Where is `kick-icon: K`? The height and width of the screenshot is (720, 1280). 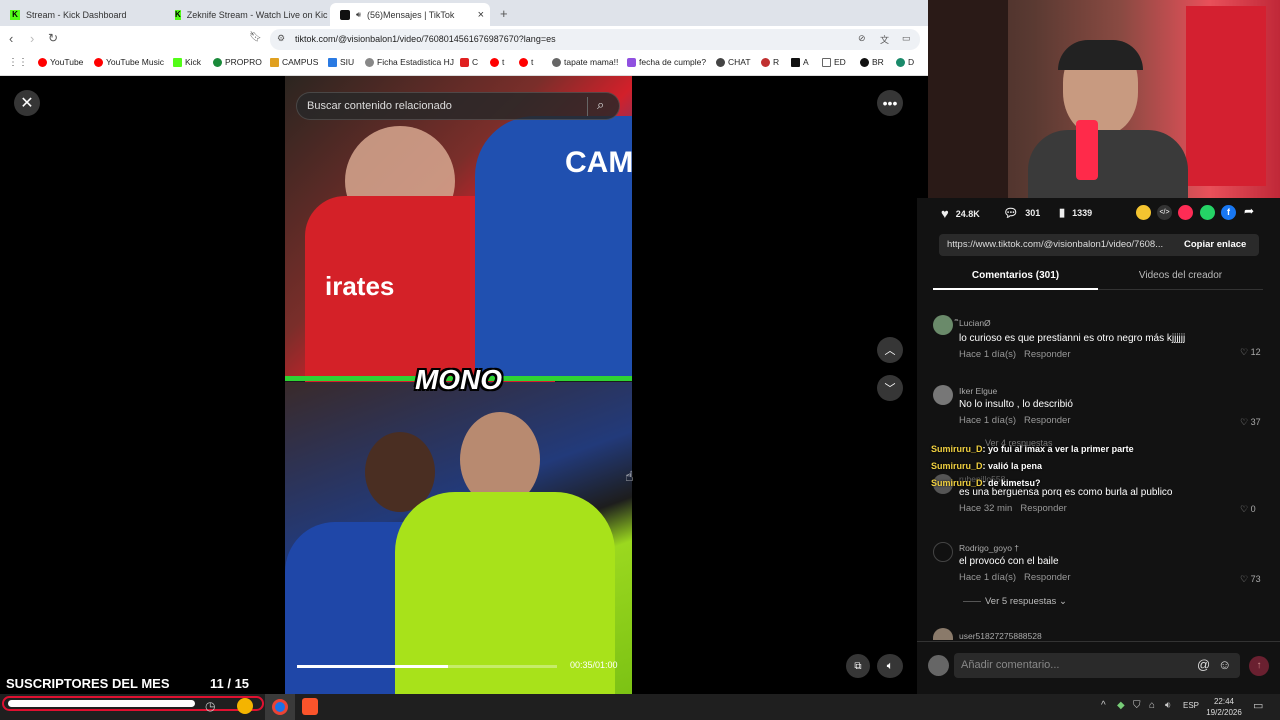 kick-icon: K is located at coordinates (15, 14).